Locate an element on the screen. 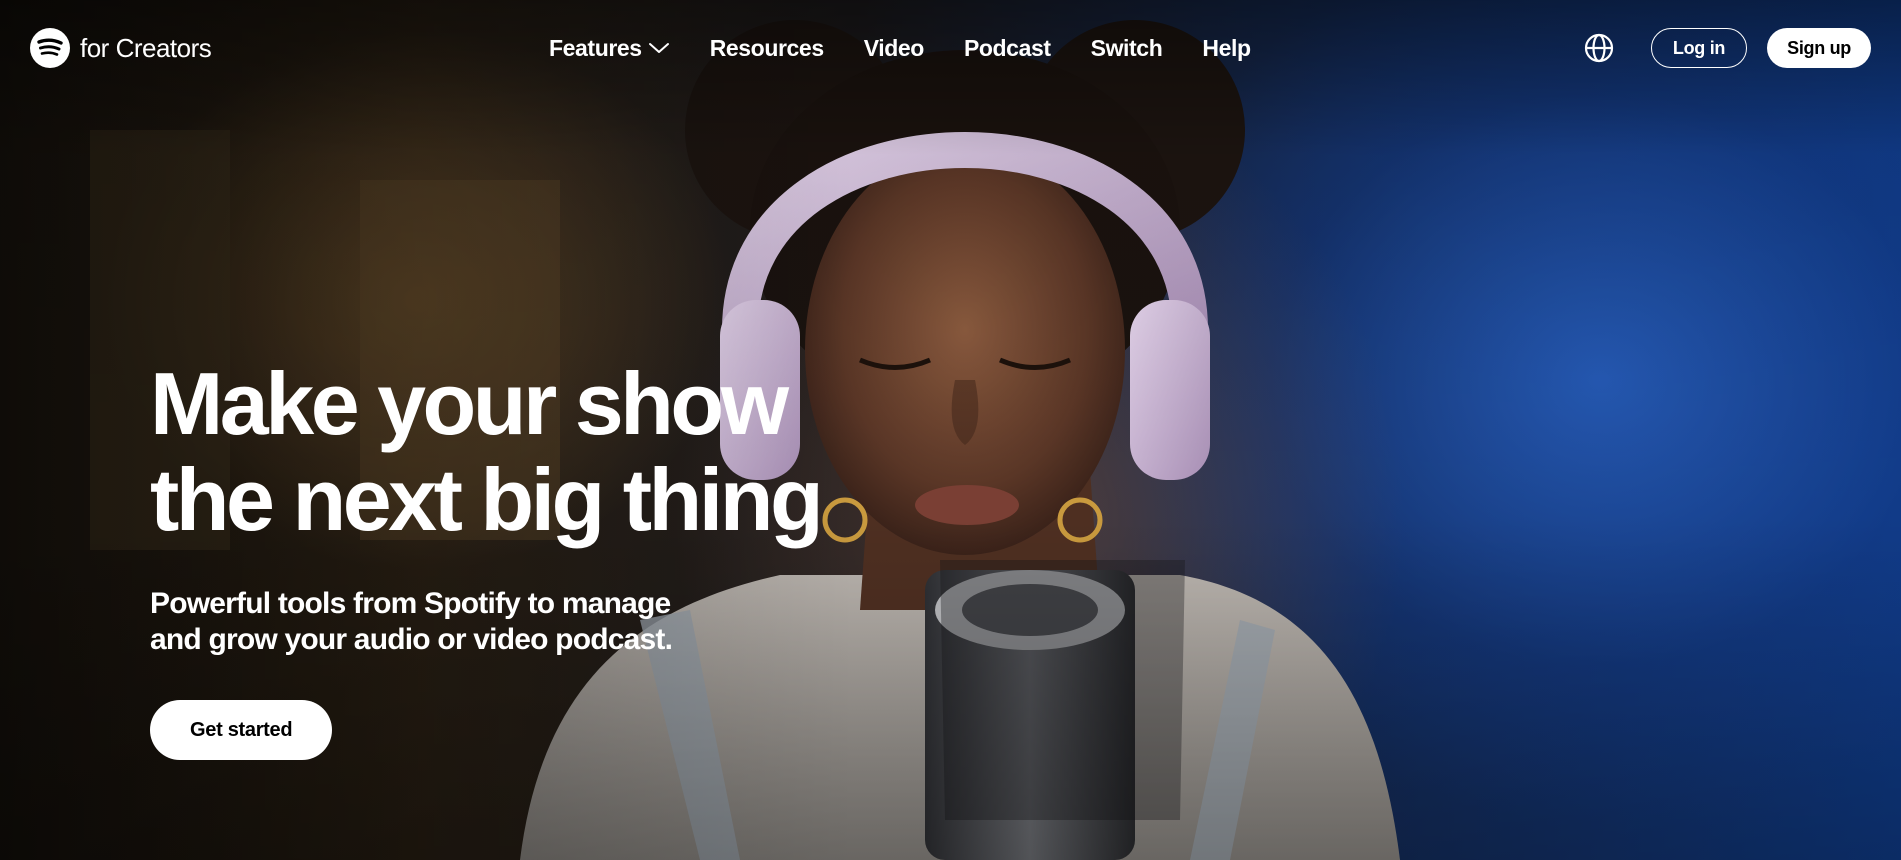  nav-actions: Log in Sign up is located at coordinates (1727, 48).